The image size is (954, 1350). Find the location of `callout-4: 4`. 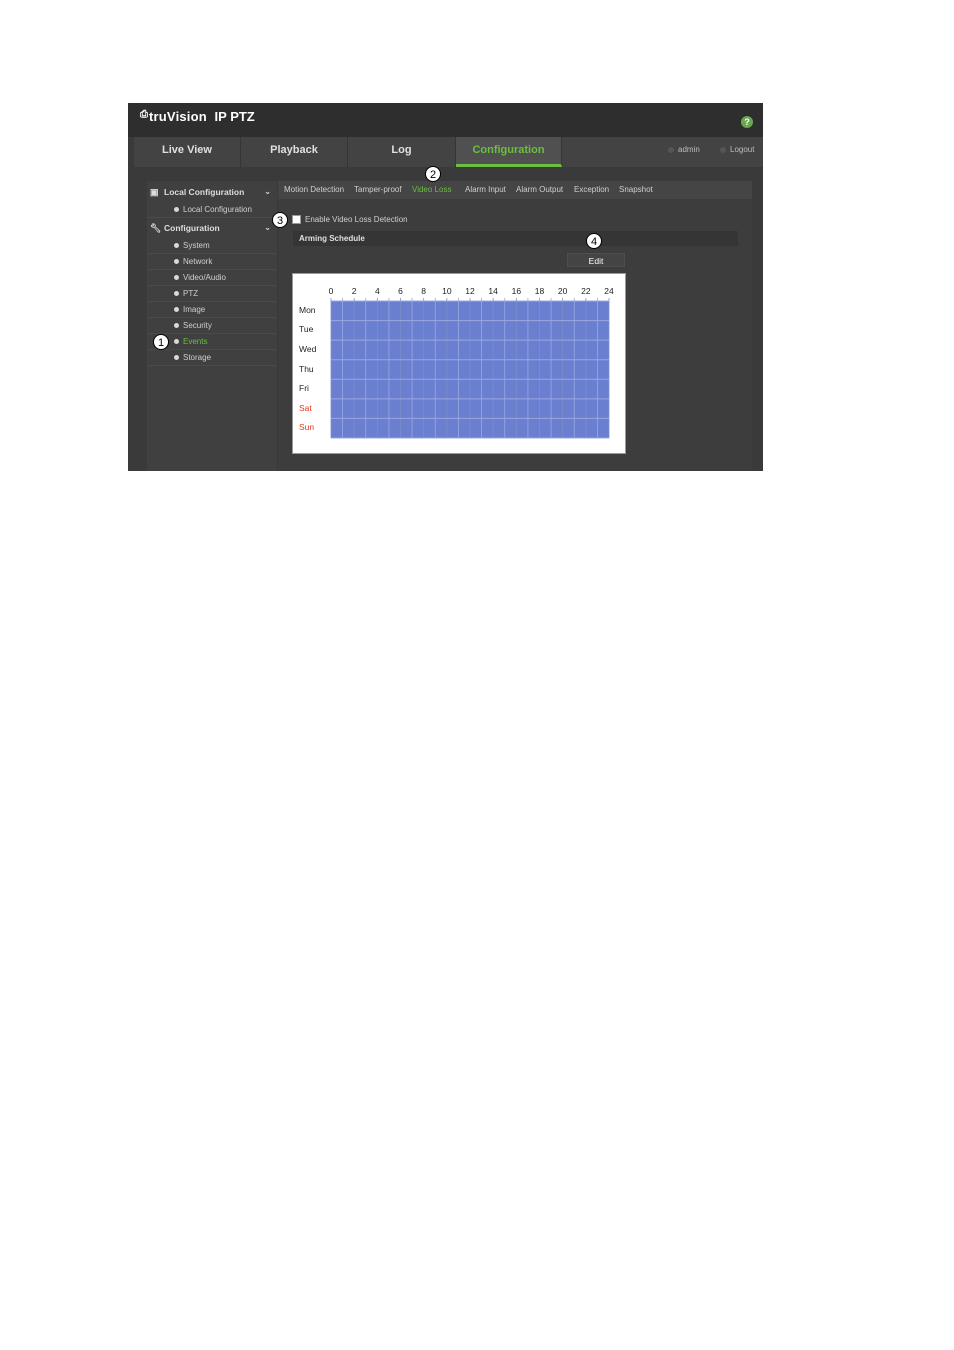

callout-4: 4 is located at coordinates (594, 241).